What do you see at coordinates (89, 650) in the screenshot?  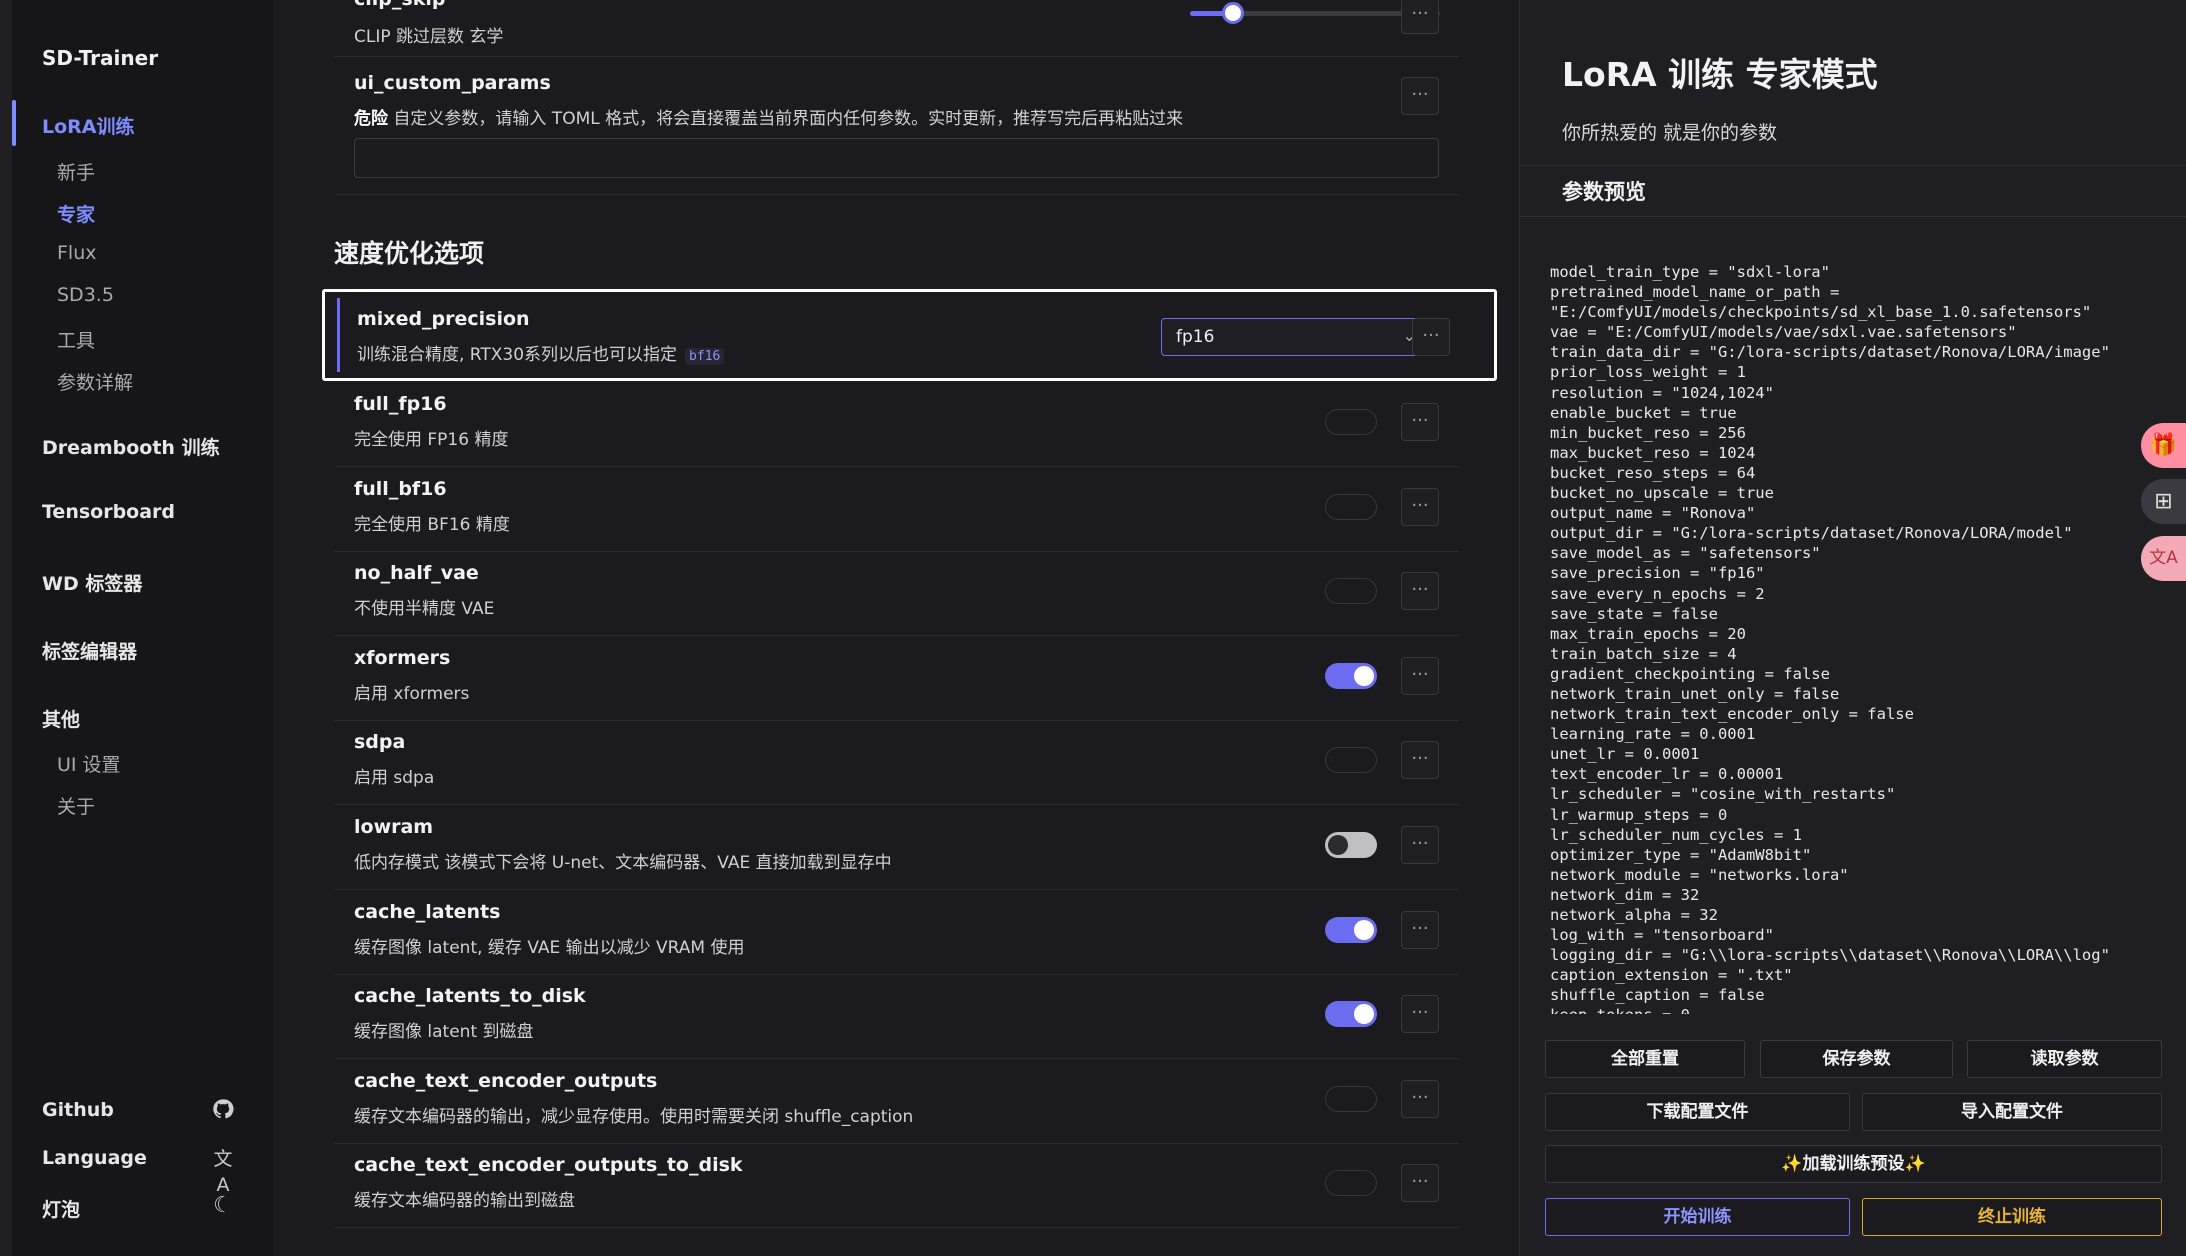 I see `sidebar-item-tag-editor: 标签编辑器` at bounding box center [89, 650].